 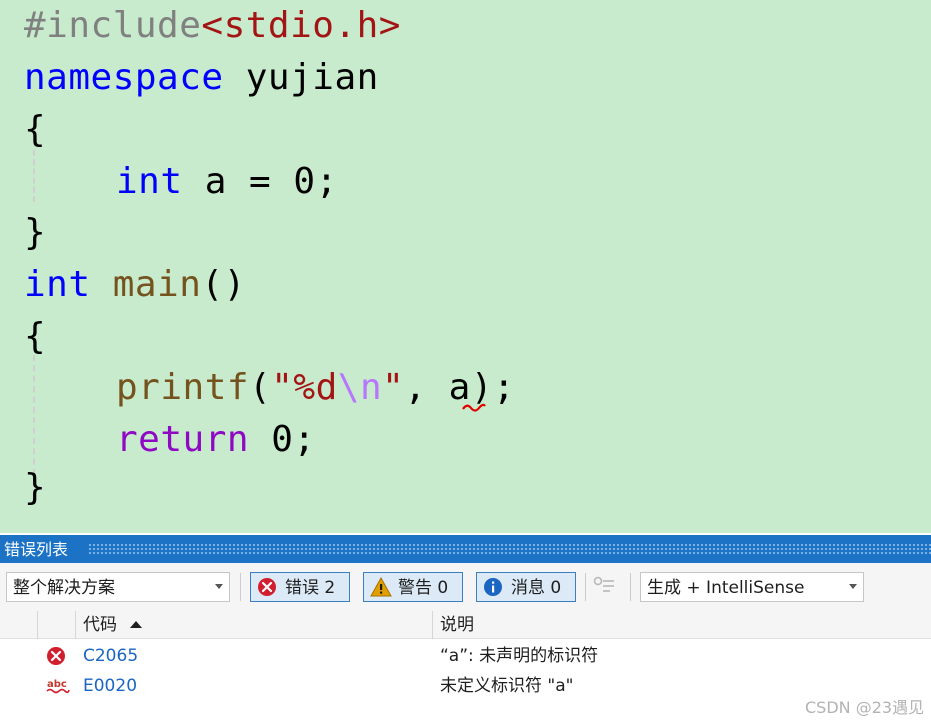 I want to click on error-row: C2065 “a”: 未声明的标识符, so click(x=465, y=656).